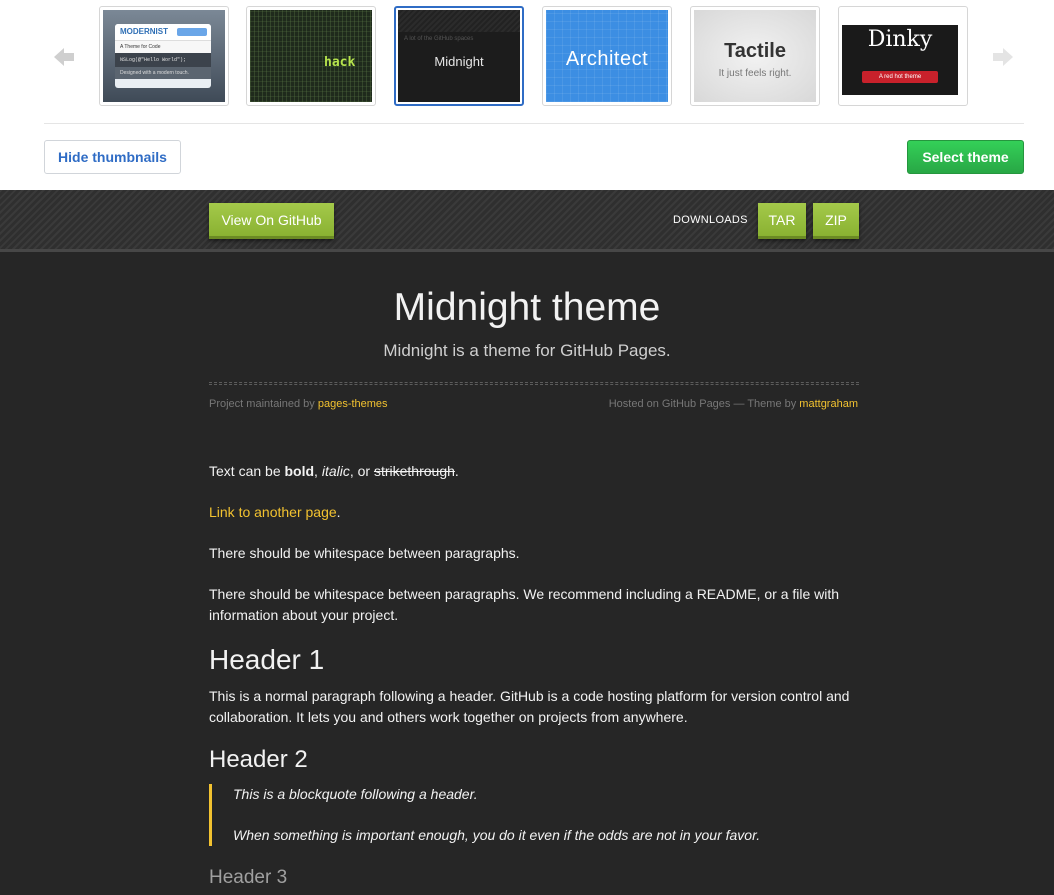  Describe the element at coordinates (459, 61) in the screenshot. I see `thumbnail-title: Midnight` at that location.